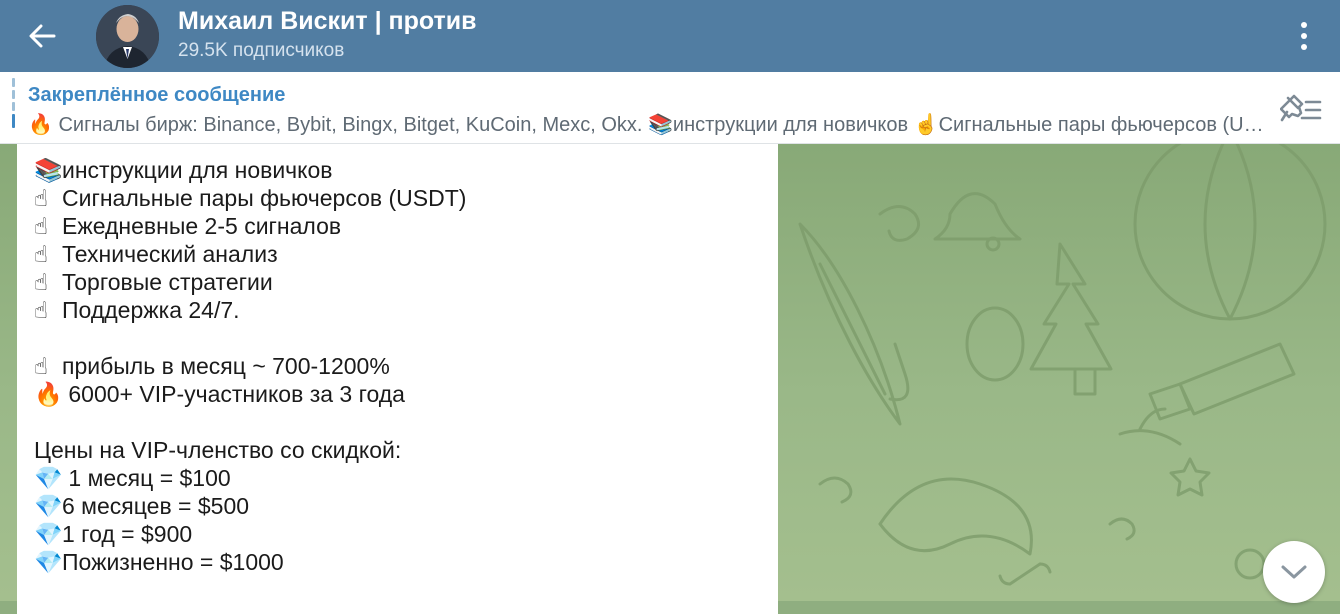 The width and height of the screenshot is (1340, 614). I want to click on message-line: ☝ Поддержка 24/7., so click(250, 310).